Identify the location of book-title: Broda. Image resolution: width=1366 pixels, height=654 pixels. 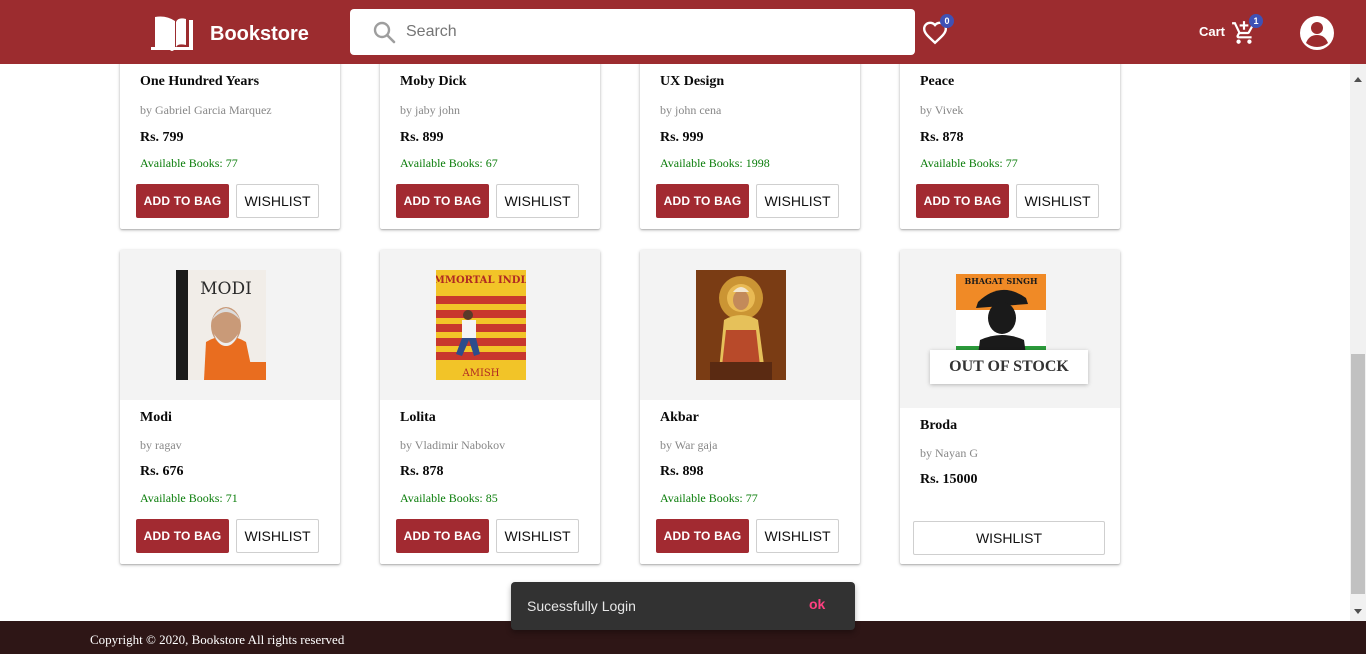
(939, 425).